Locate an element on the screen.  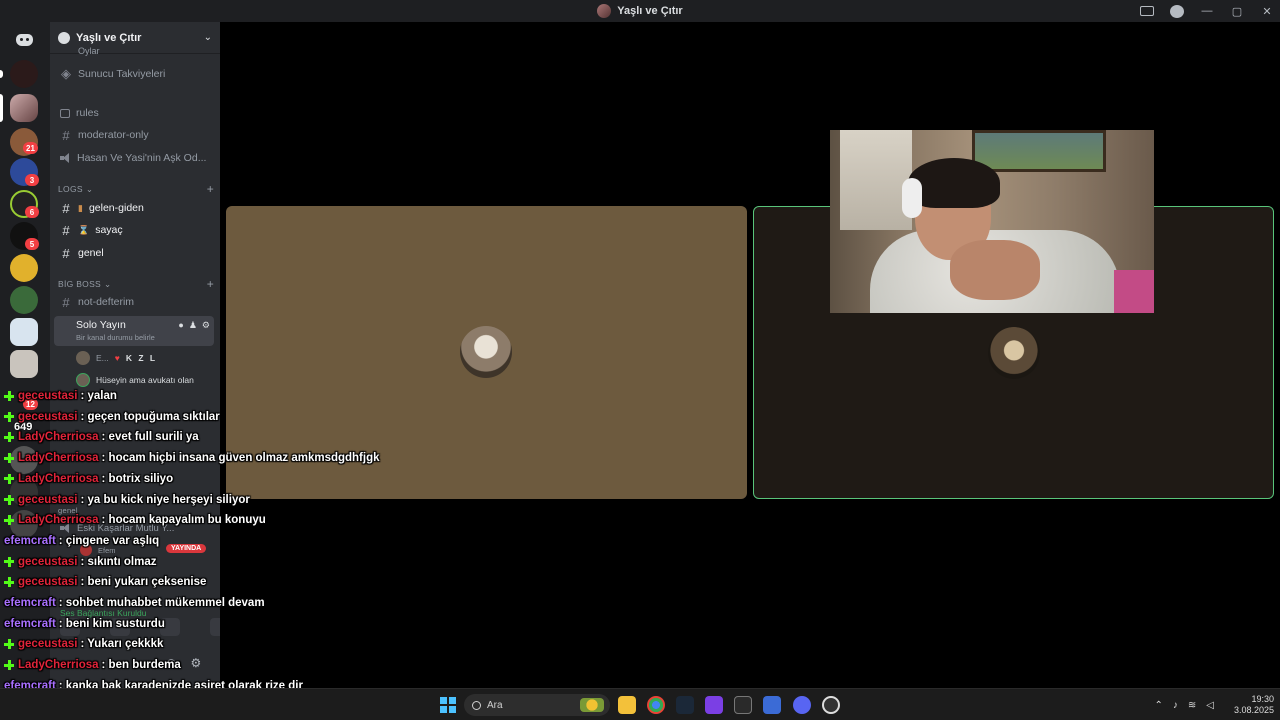
app-icon is located at coordinates (714, 705).